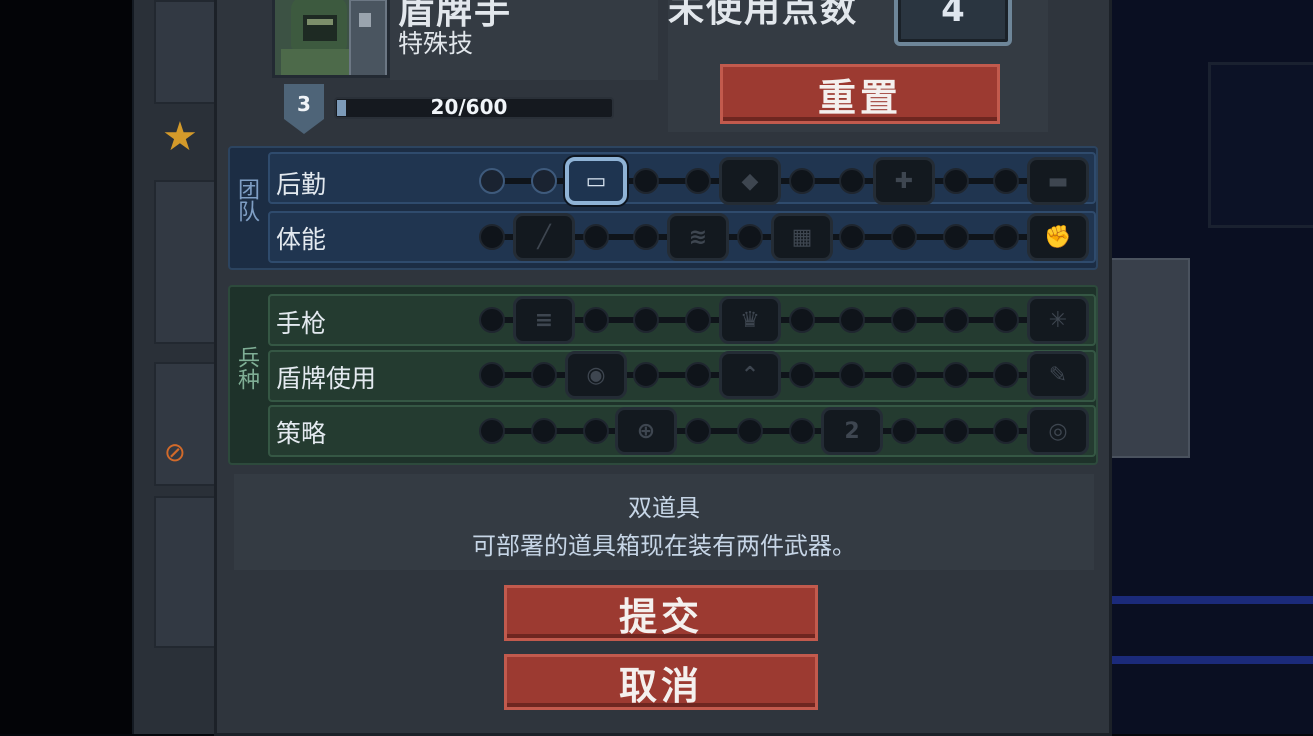 The image size is (1313, 736). Describe the element at coordinates (904, 181) in the screenshot. I see `medkit-icon: ✚` at that location.